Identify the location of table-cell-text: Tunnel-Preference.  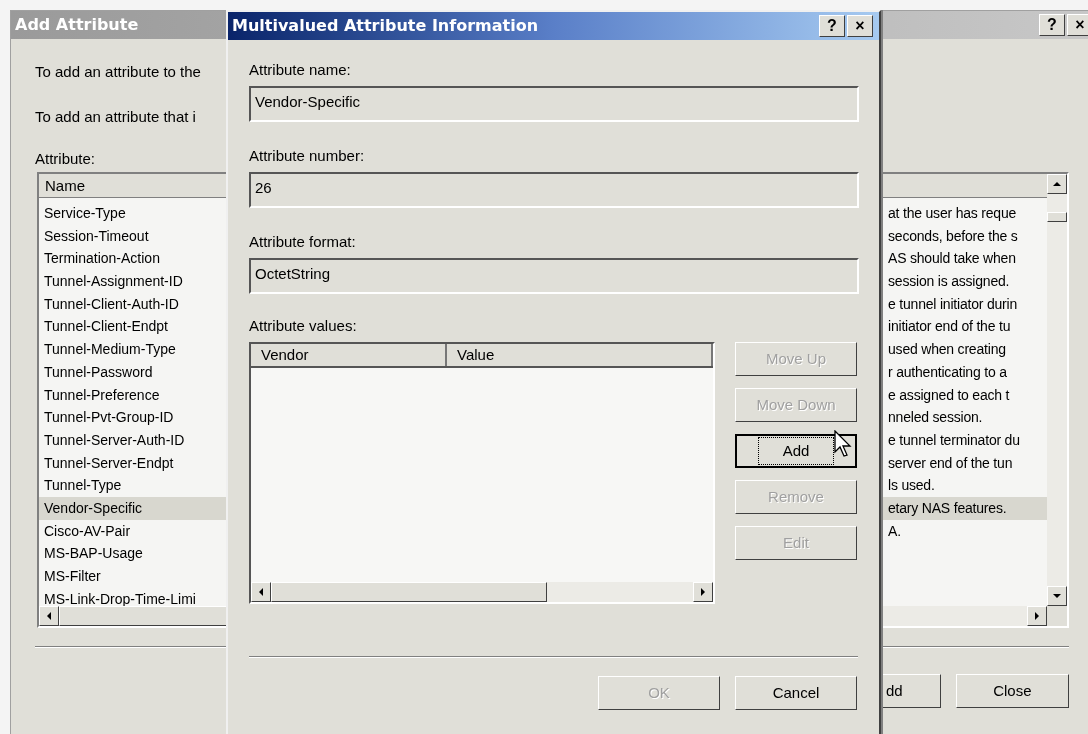
(102, 395).